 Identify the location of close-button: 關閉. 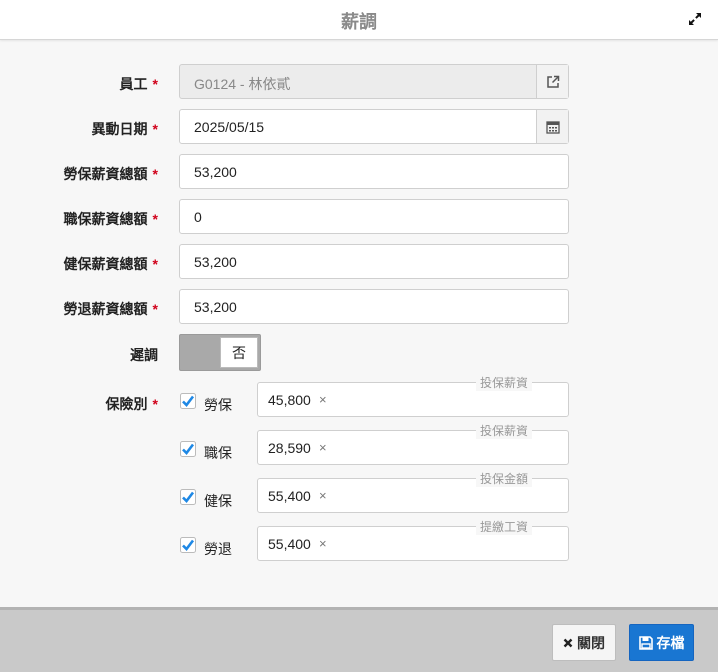
(584, 642).